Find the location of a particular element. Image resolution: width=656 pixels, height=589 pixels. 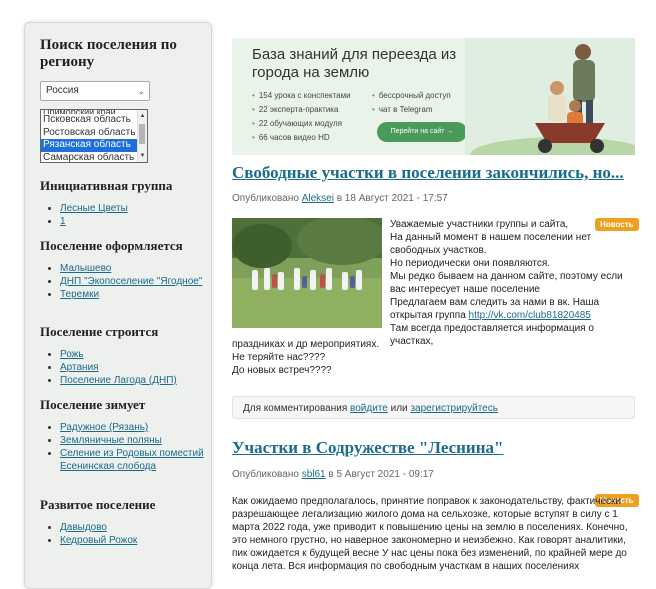

settlement-link: Артания is located at coordinates (79, 367).